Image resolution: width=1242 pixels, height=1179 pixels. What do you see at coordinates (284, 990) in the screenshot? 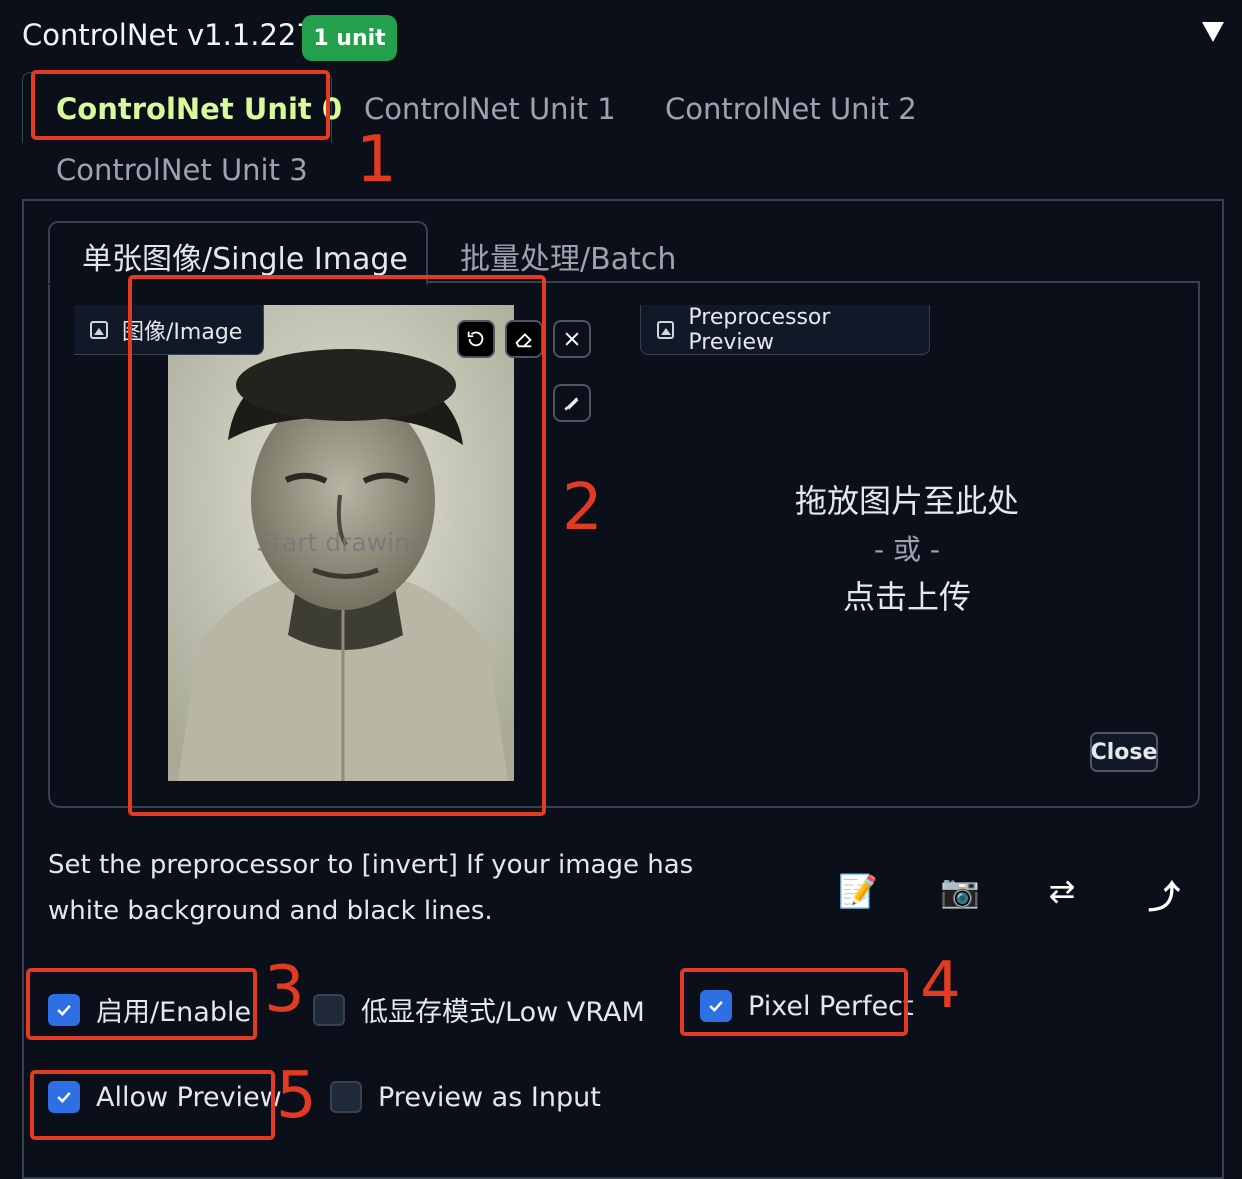
I see `annotation-number-3: 3` at bounding box center [284, 990].